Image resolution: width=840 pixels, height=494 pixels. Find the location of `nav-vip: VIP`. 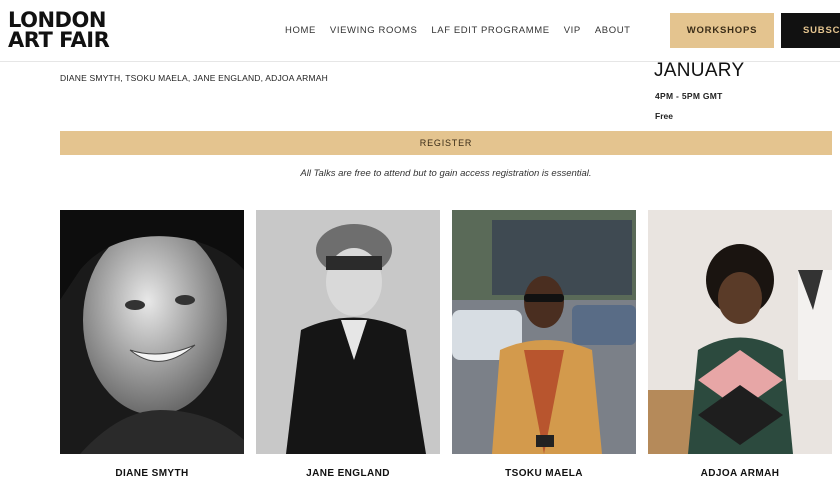

nav-vip: VIP is located at coordinates (572, 30).